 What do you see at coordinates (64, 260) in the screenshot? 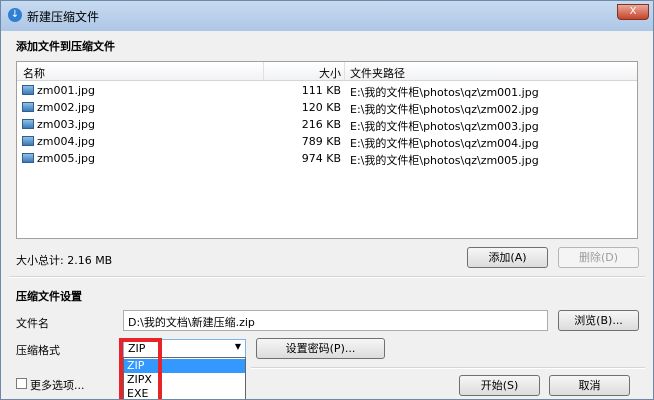
I see `total-size-label: 大小总计: 2.16 MB` at bounding box center [64, 260].